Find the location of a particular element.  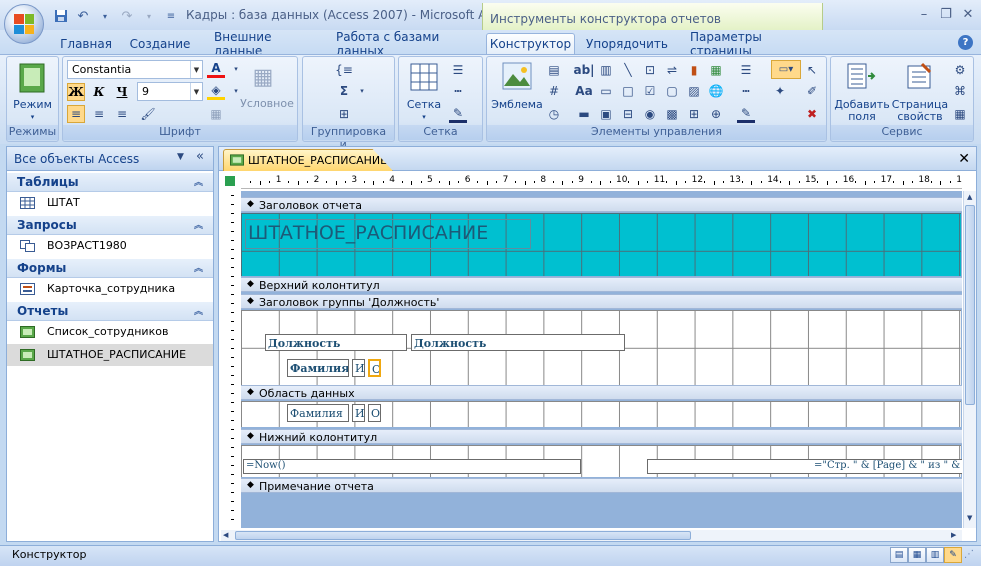

nav-header: Все объекты Access ▼ « is located at coordinates (110, 159).